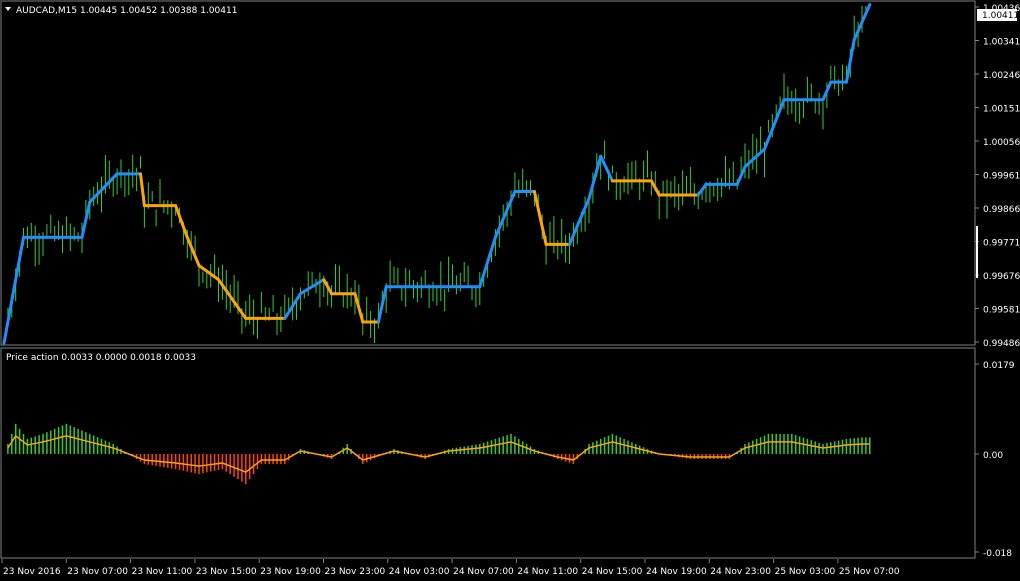 This screenshot has width=1020, height=581. I want to click on price-axis-label: 0.99486, so click(1001, 344).